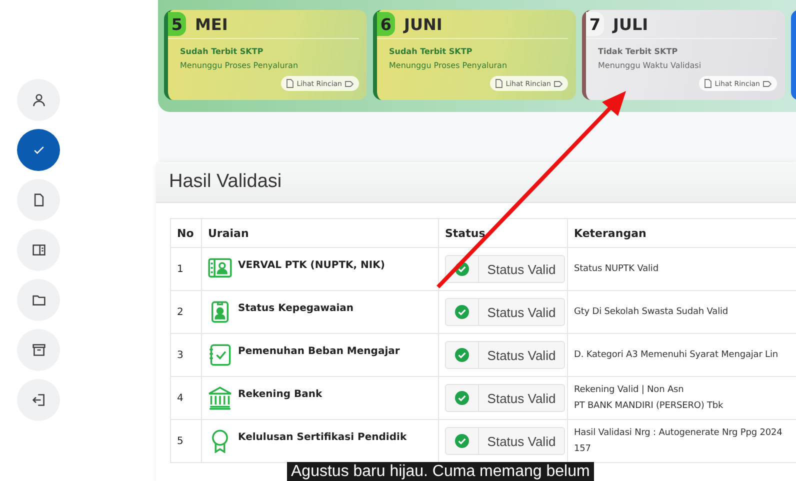 This screenshot has height=481, width=796. Describe the element at coordinates (322, 437) in the screenshot. I see `table-cell-text: Kelulusan Sertifikasi Pendidik` at that location.